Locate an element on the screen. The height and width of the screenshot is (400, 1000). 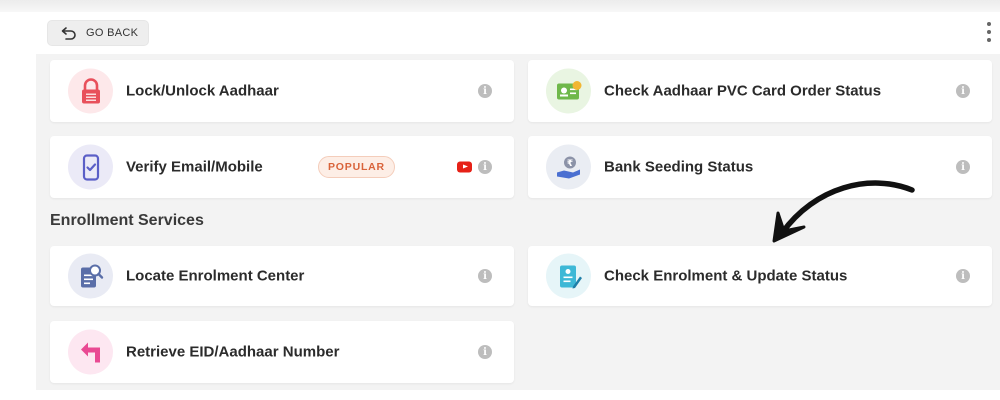
card-check-enrolment-update-status: Check Enrolment & Update Status i is located at coordinates (760, 276).